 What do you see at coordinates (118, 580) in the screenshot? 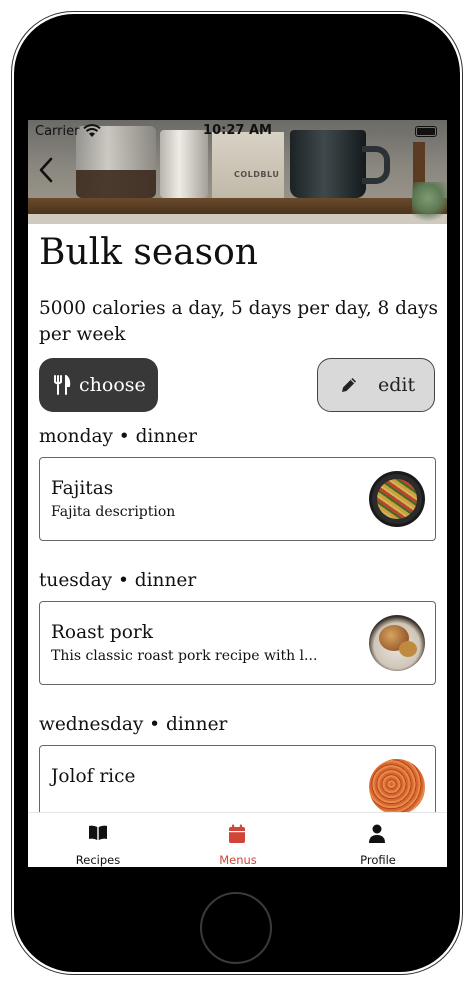
I see `meal-day-label: tuesday • dinner` at bounding box center [118, 580].